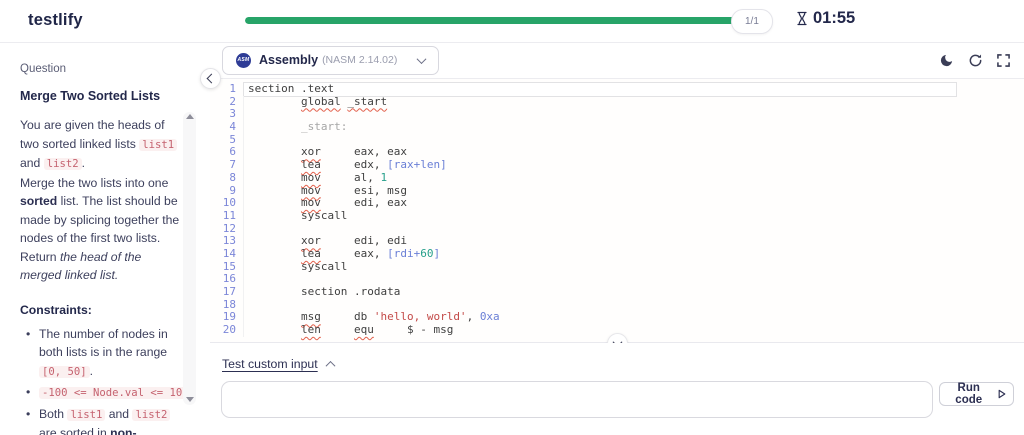 The height and width of the screenshot is (435, 1024). I want to click on code-token: global, so click(320, 101).